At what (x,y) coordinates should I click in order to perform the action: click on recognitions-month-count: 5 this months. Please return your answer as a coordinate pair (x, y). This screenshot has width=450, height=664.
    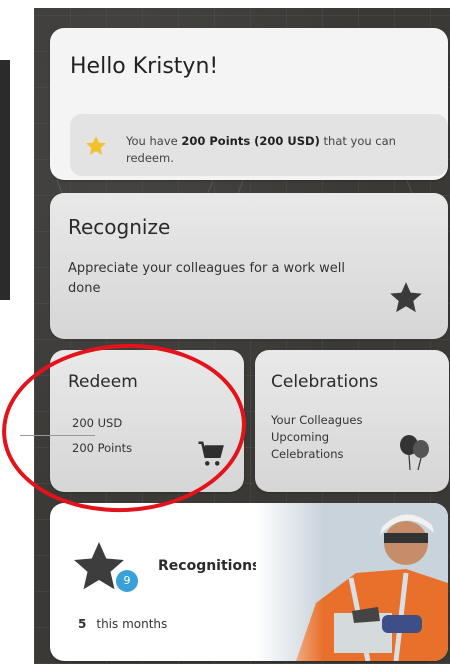
    Looking at the image, I should click on (122, 624).